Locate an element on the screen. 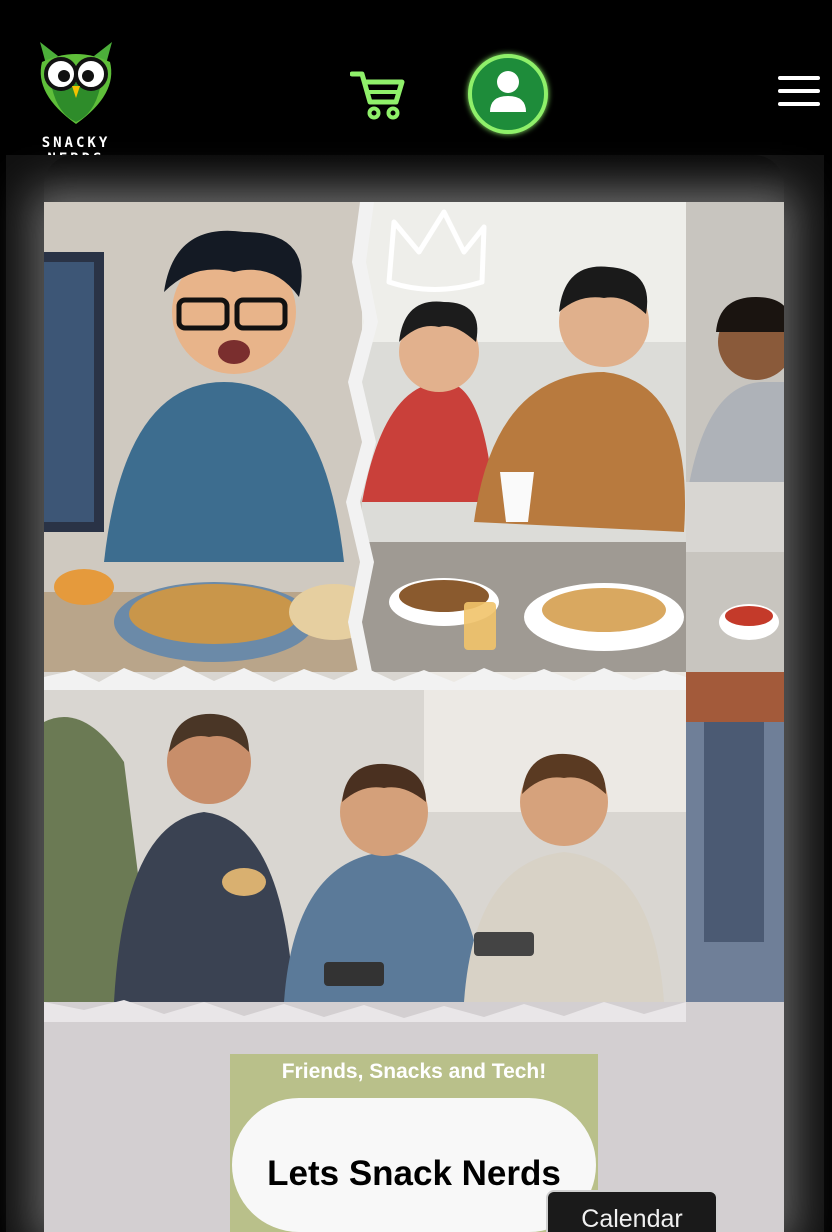  brand-logo: SNACKY NERDS is located at coordinates (76, 102).